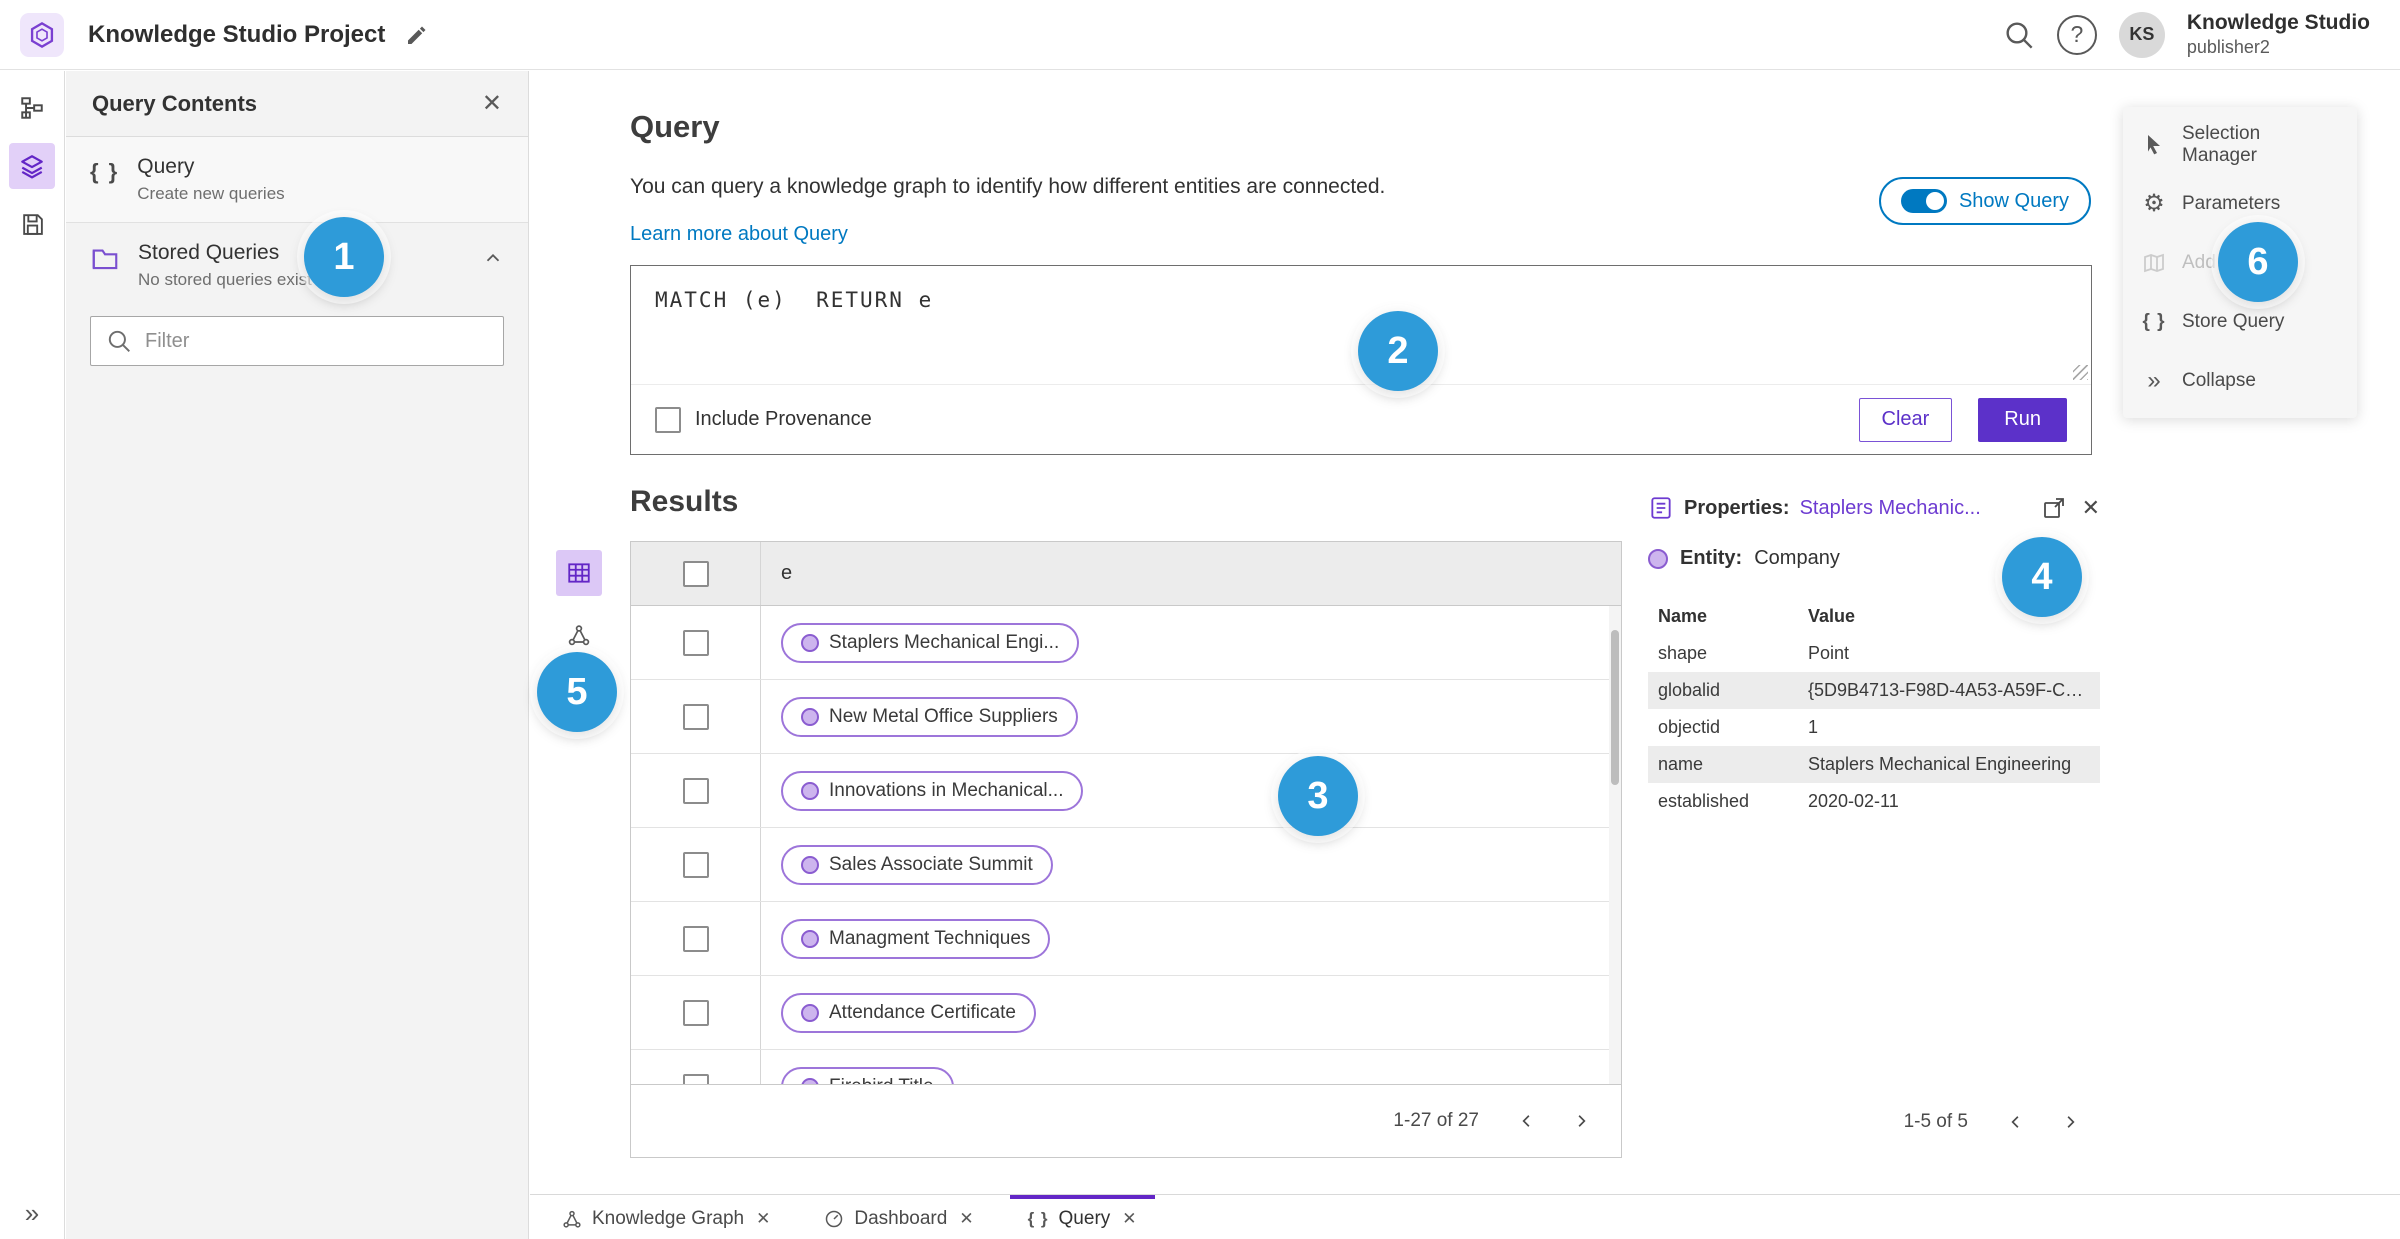 The image size is (2400, 1239). Describe the element at coordinates (2240, 321) in the screenshot. I see `store-query-item: { } Store Query` at that location.